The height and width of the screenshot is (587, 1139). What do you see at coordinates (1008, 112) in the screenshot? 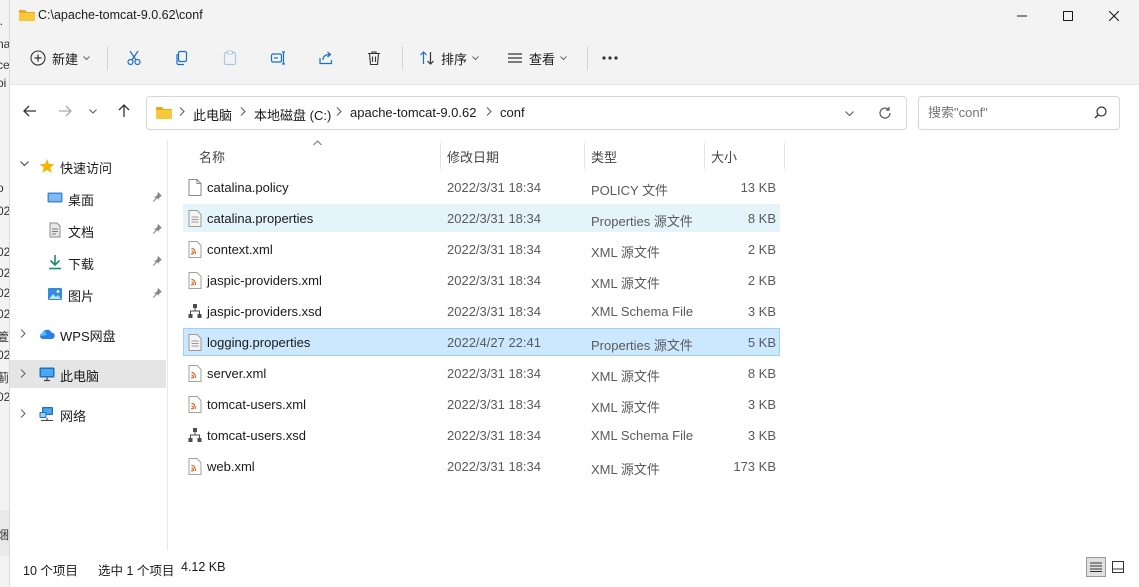
I see `search-input` at bounding box center [1008, 112].